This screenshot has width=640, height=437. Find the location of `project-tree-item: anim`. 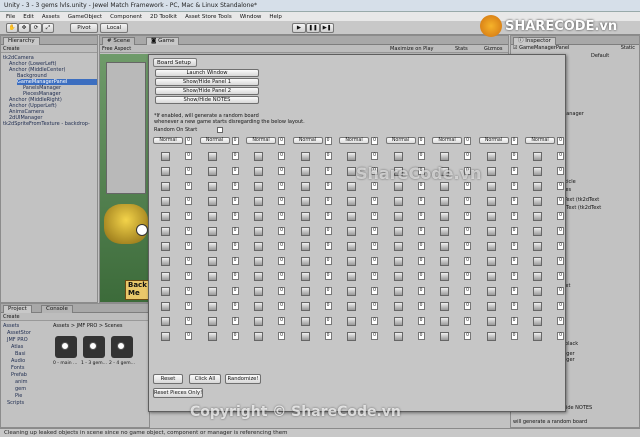

project-tree-item: anim is located at coordinates (21, 382).